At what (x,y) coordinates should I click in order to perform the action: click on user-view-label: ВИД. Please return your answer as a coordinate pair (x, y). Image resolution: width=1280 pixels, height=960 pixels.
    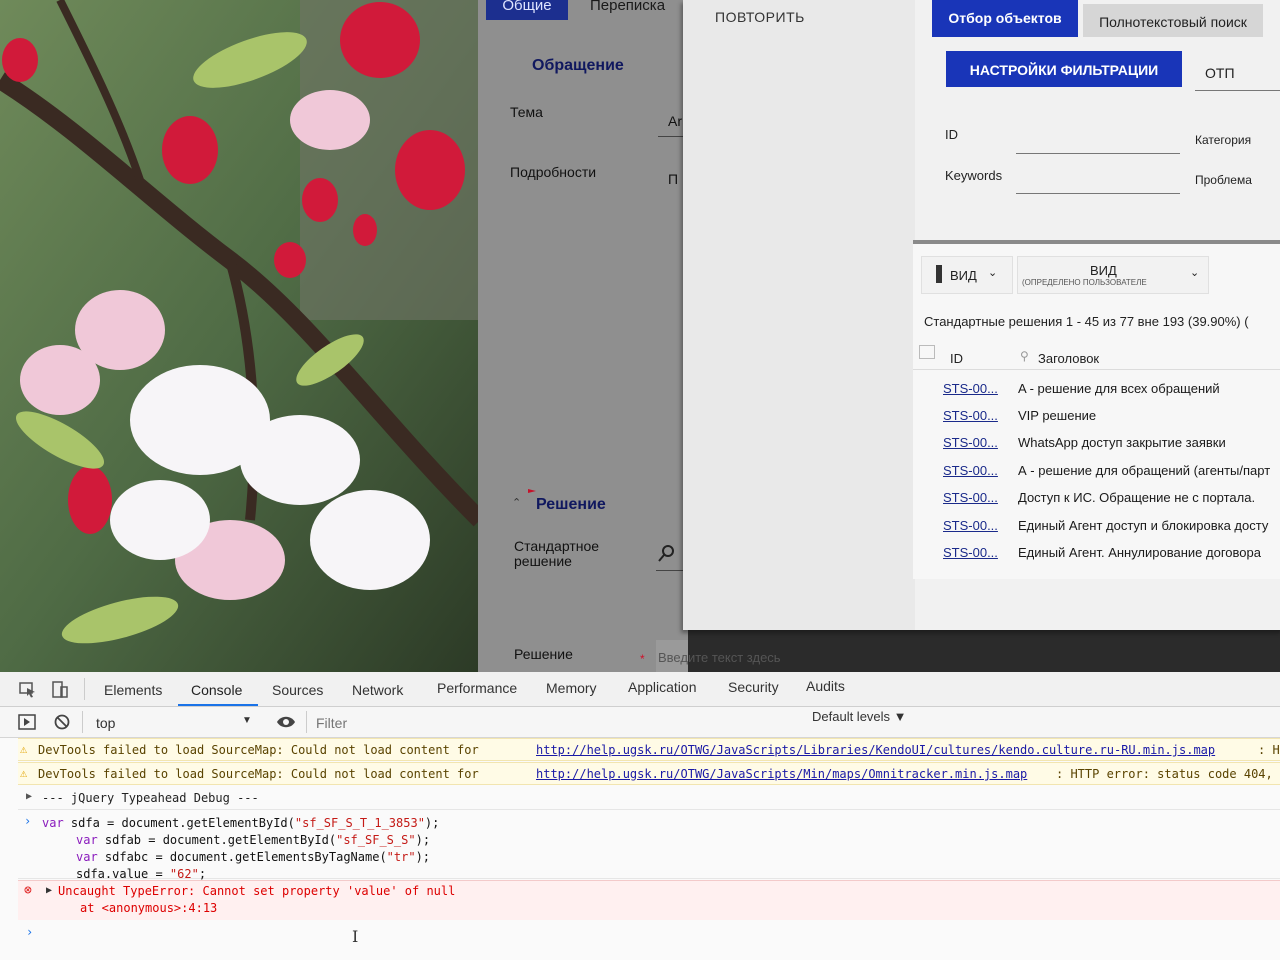
    Looking at the image, I should click on (1103, 270).